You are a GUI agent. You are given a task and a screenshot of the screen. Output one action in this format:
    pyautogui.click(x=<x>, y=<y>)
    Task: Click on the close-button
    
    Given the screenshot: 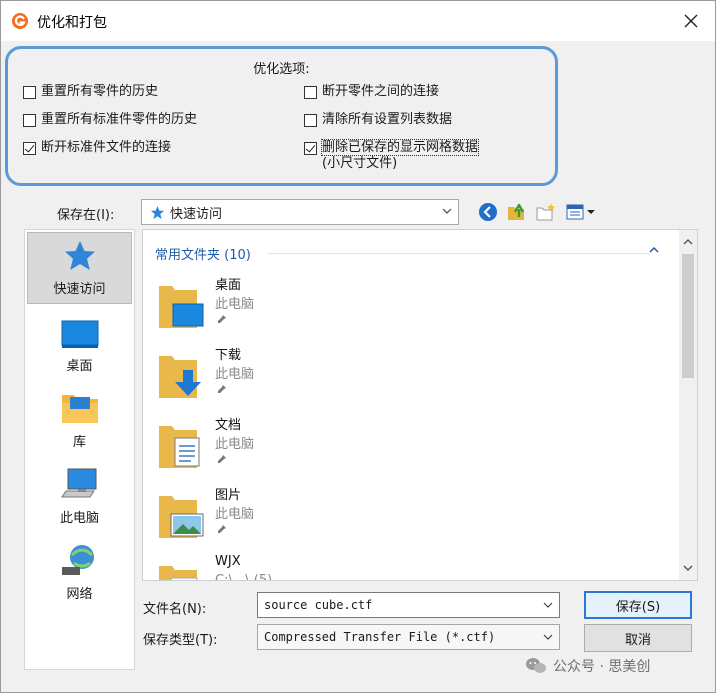 What is the action you would take?
    pyautogui.click(x=691, y=21)
    